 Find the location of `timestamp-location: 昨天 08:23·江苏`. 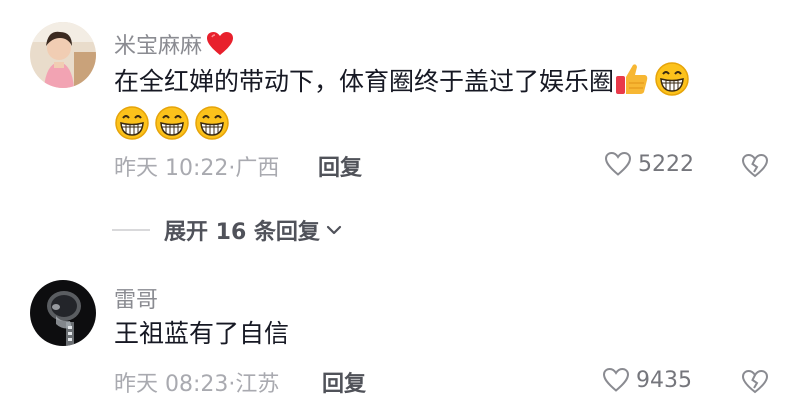

timestamp-location: 昨天 08:23·江苏 is located at coordinates (197, 384).